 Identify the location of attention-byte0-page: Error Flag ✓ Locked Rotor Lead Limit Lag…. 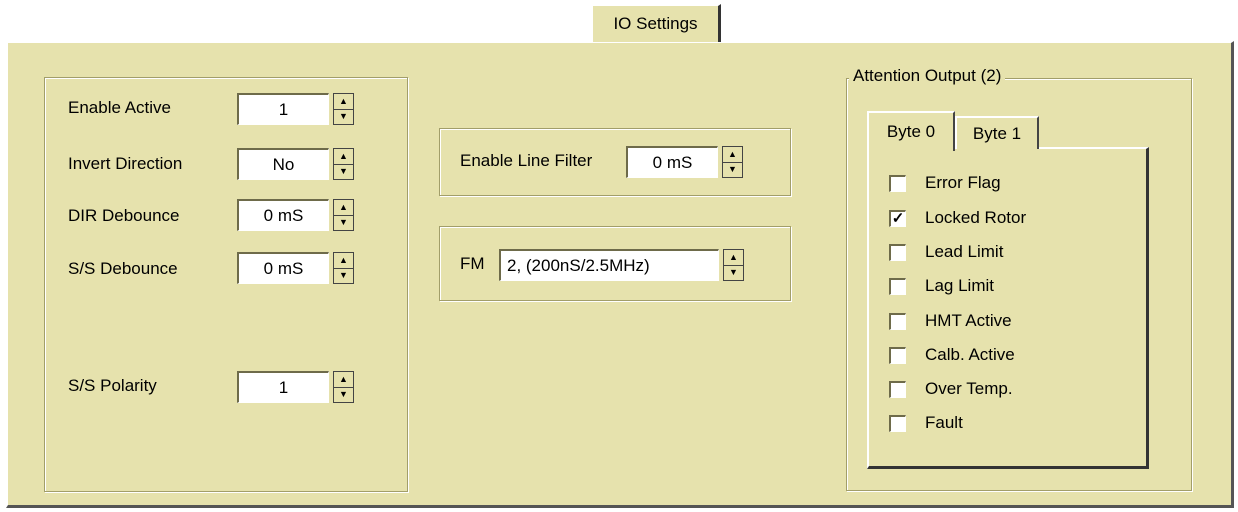
(1008, 308).